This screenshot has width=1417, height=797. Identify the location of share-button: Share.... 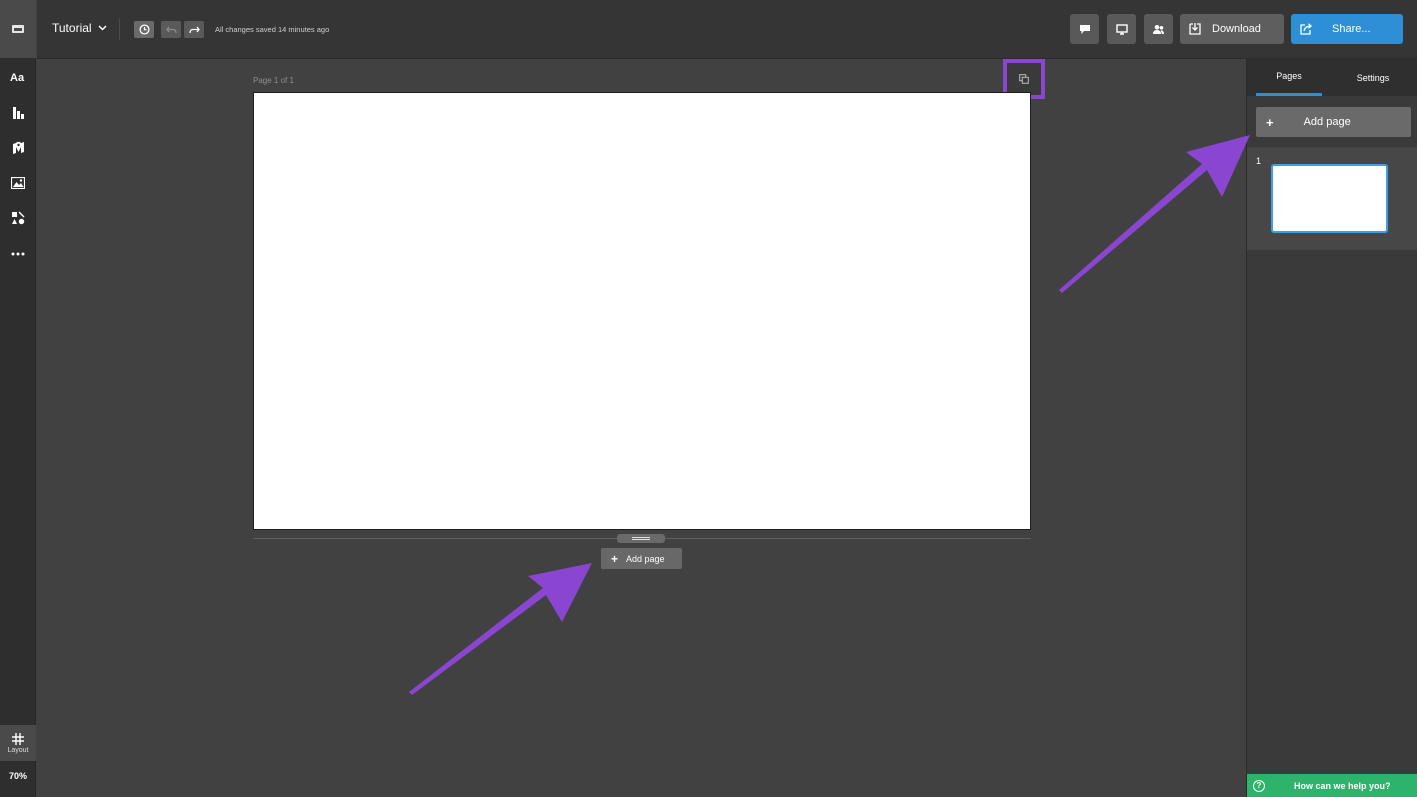
(1347, 29).